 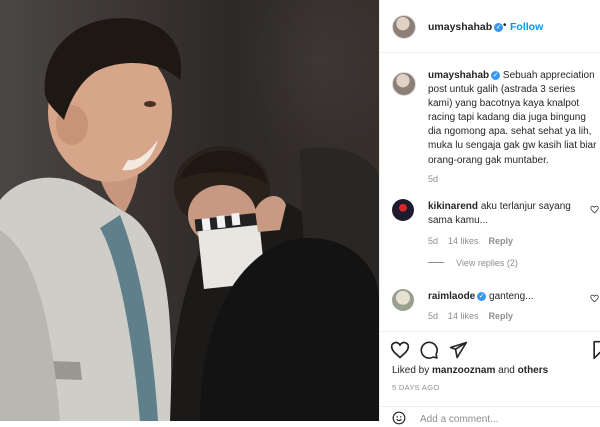 I want to click on liked-by-username: manzooznam, so click(x=463, y=370).